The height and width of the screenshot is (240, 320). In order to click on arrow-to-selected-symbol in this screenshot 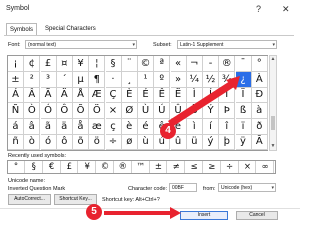, I will do `click(201, 104)`.